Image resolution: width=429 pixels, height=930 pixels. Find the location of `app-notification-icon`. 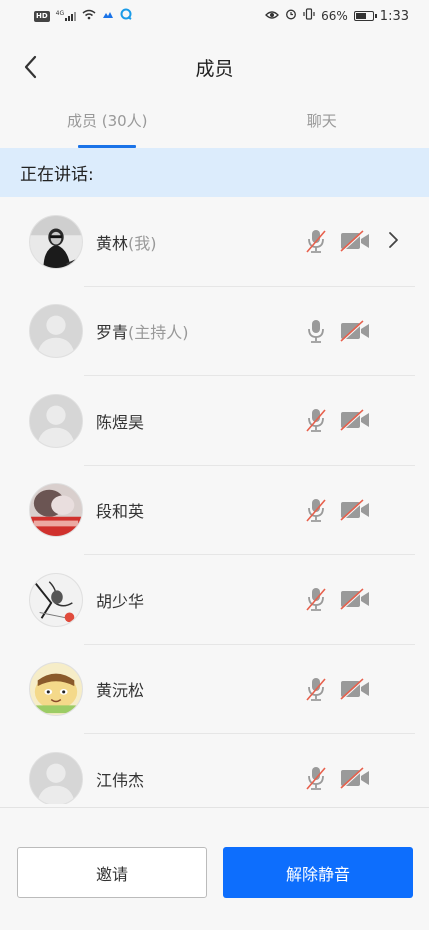

app-notification-icon is located at coordinates (108, 16).